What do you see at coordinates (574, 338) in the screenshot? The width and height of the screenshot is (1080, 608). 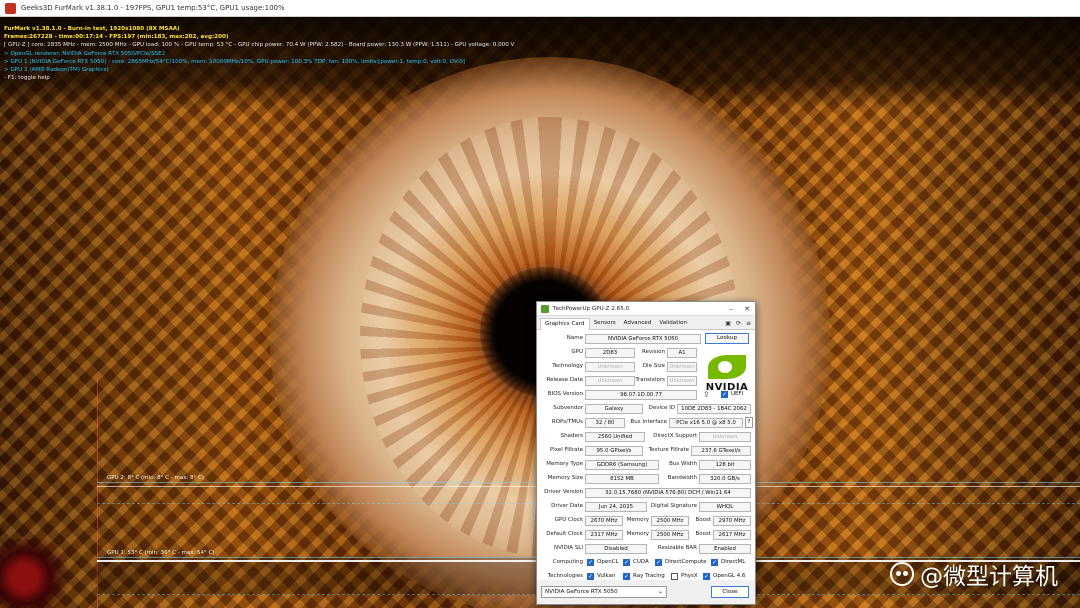 I see `name-label: Name` at bounding box center [574, 338].